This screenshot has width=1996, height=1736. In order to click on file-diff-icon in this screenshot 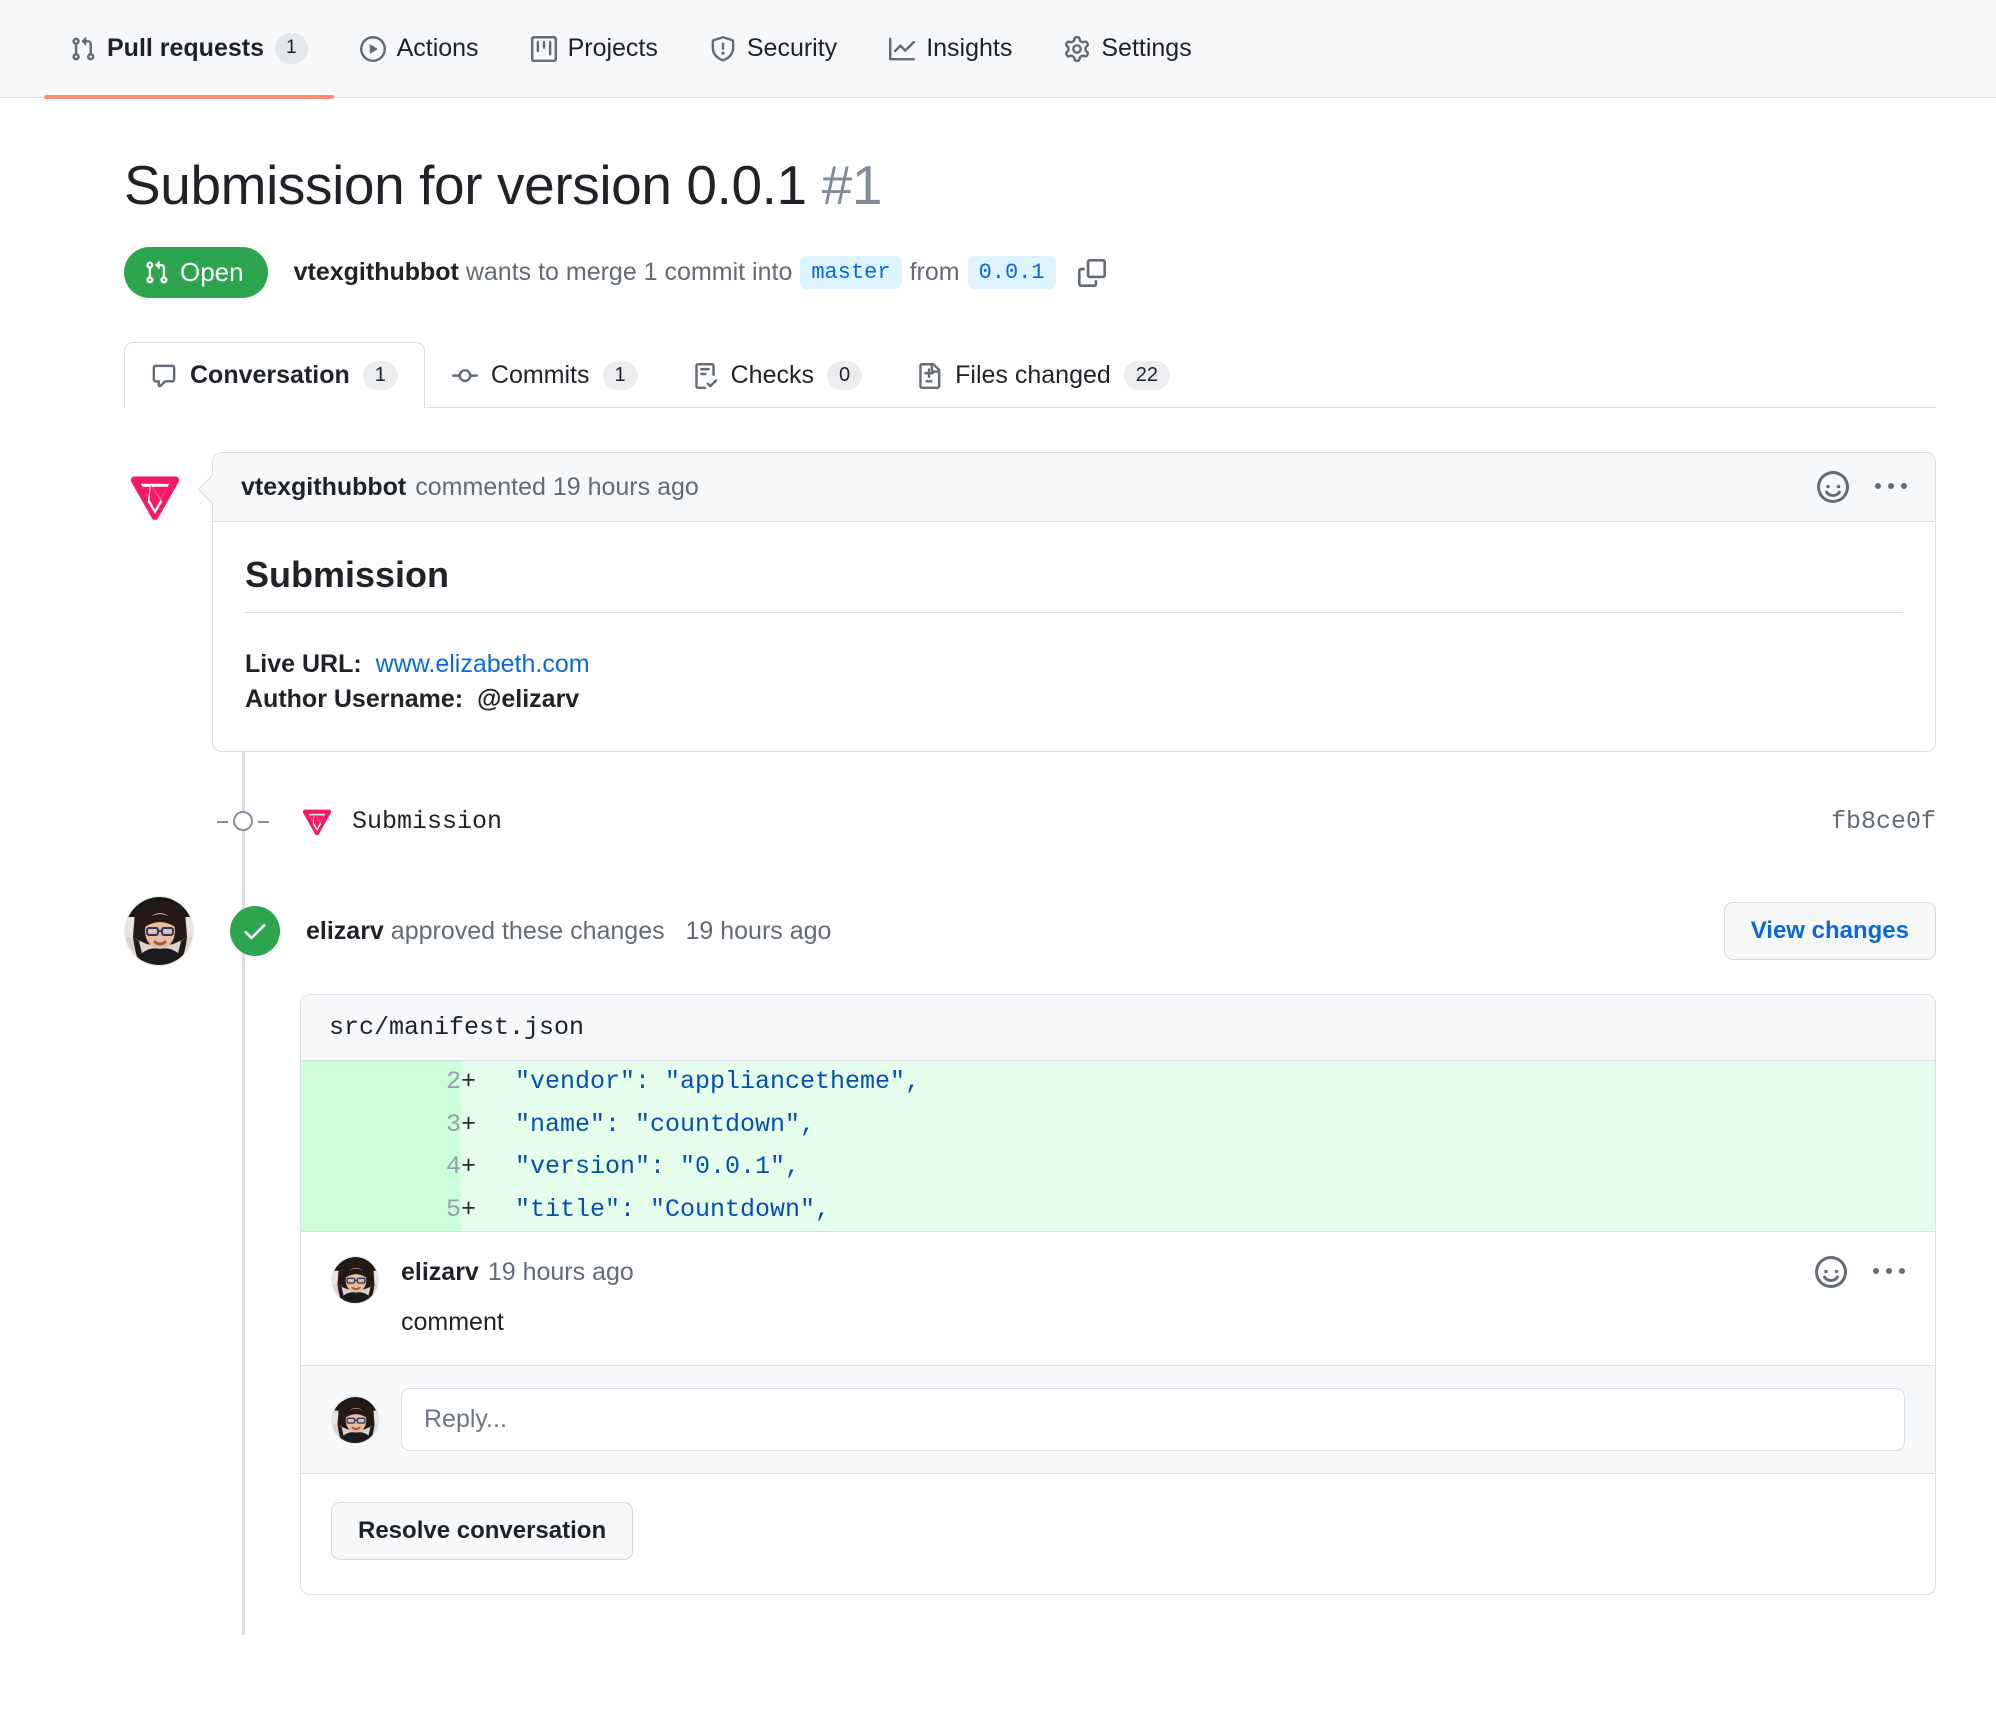, I will do `click(929, 375)`.